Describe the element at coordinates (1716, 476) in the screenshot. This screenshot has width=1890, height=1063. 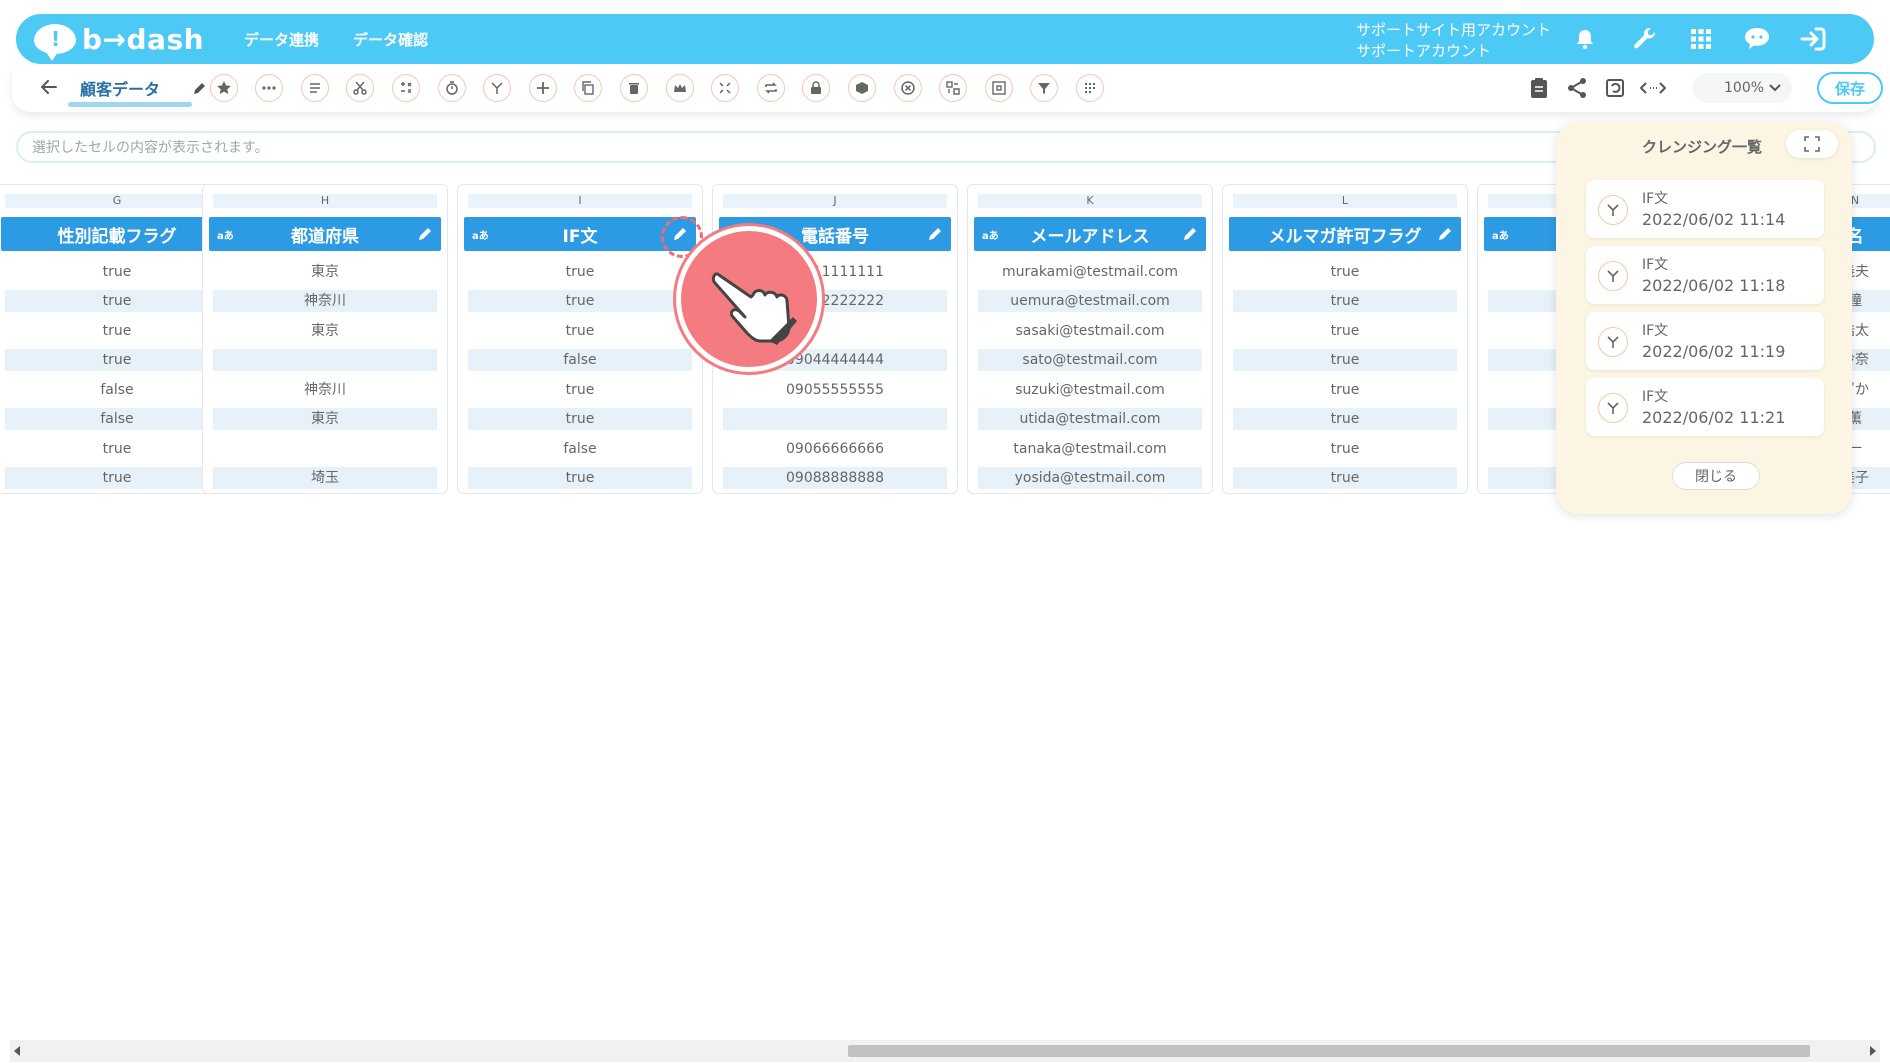
I see `close-panel-button: 閉じる` at that location.